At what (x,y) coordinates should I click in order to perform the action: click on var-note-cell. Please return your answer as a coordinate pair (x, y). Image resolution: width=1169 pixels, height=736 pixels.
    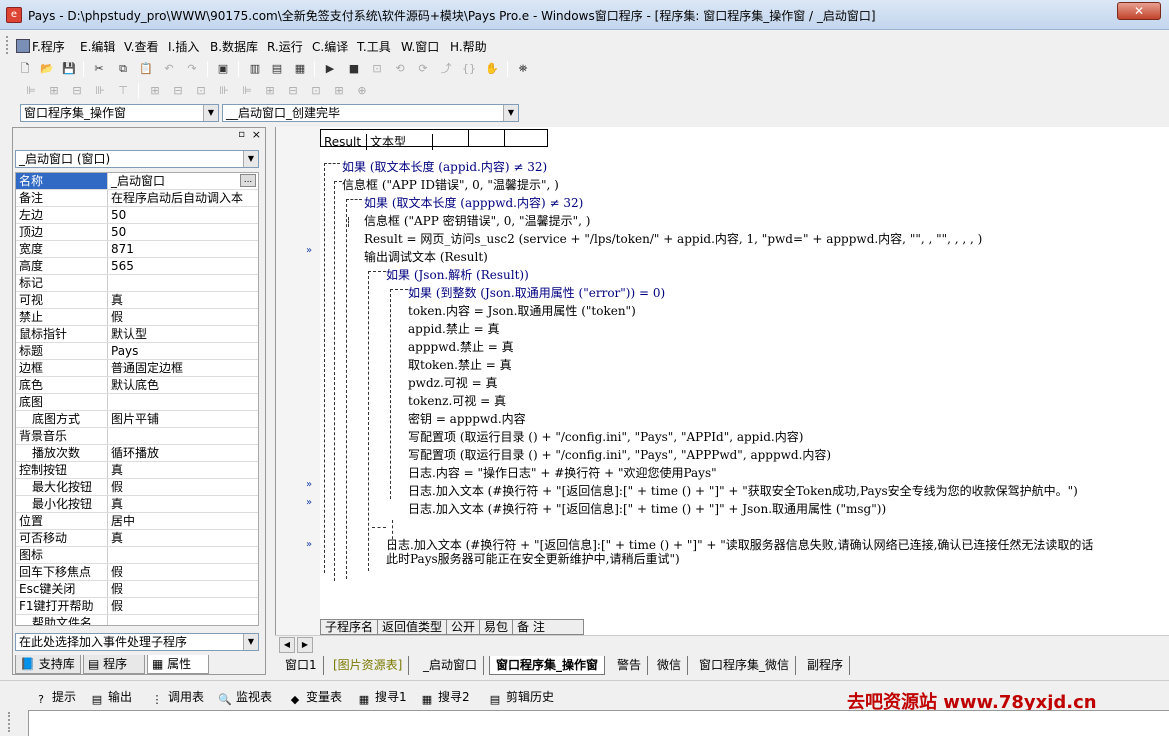
    Looking at the image, I should click on (524, 138).